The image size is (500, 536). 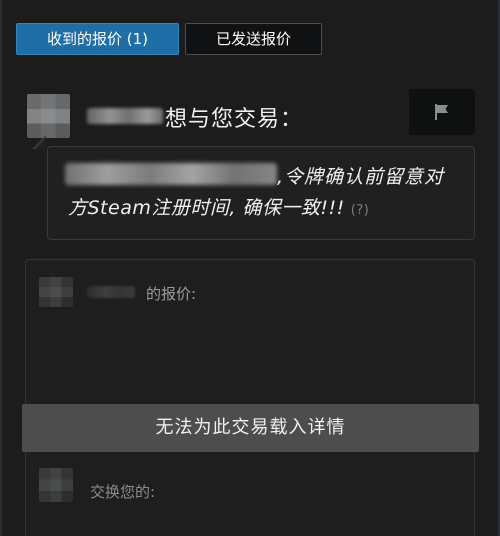 What do you see at coordinates (206, 208) in the screenshot?
I see `message-line-2-text: 方Steam注册时间, 确保一致!!!` at bounding box center [206, 208].